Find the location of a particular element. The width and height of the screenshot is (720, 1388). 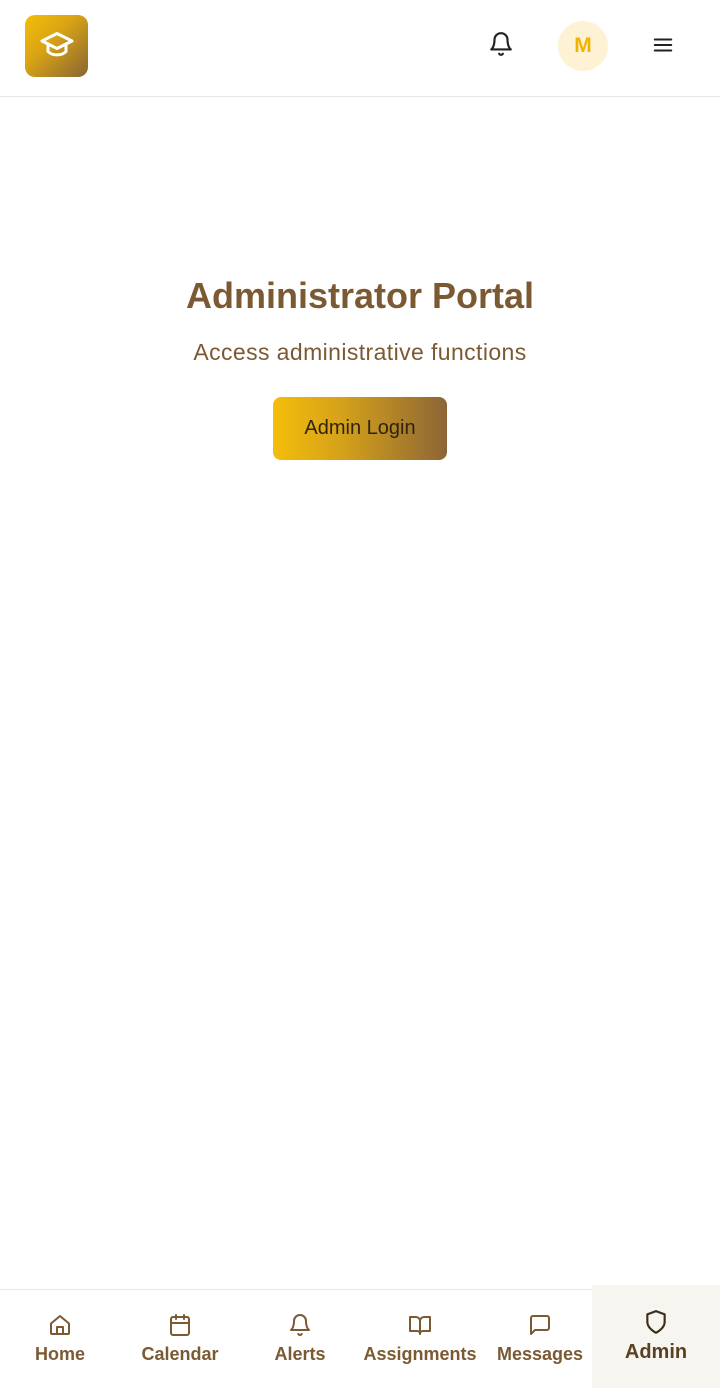

nav-item-calendar: Calendar is located at coordinates (180, 1339).